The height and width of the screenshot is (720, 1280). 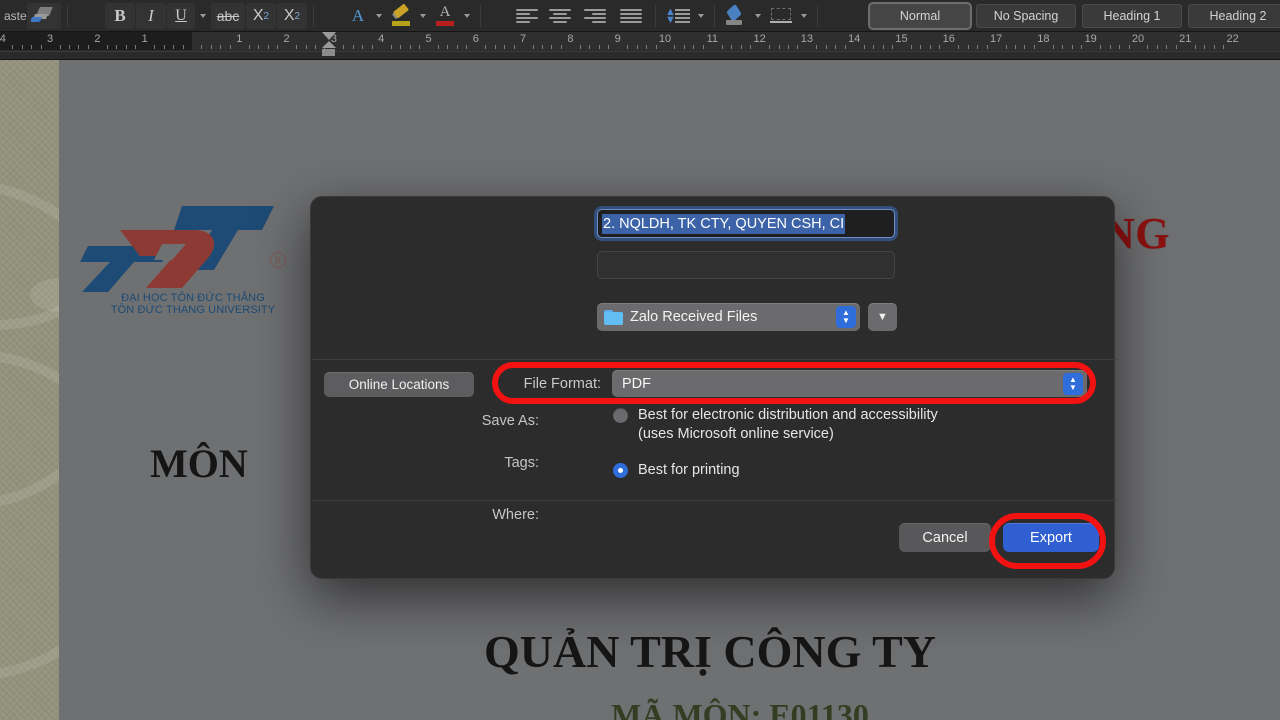 I want to click on ruler-number: 19, so click(x=1090, y=39).